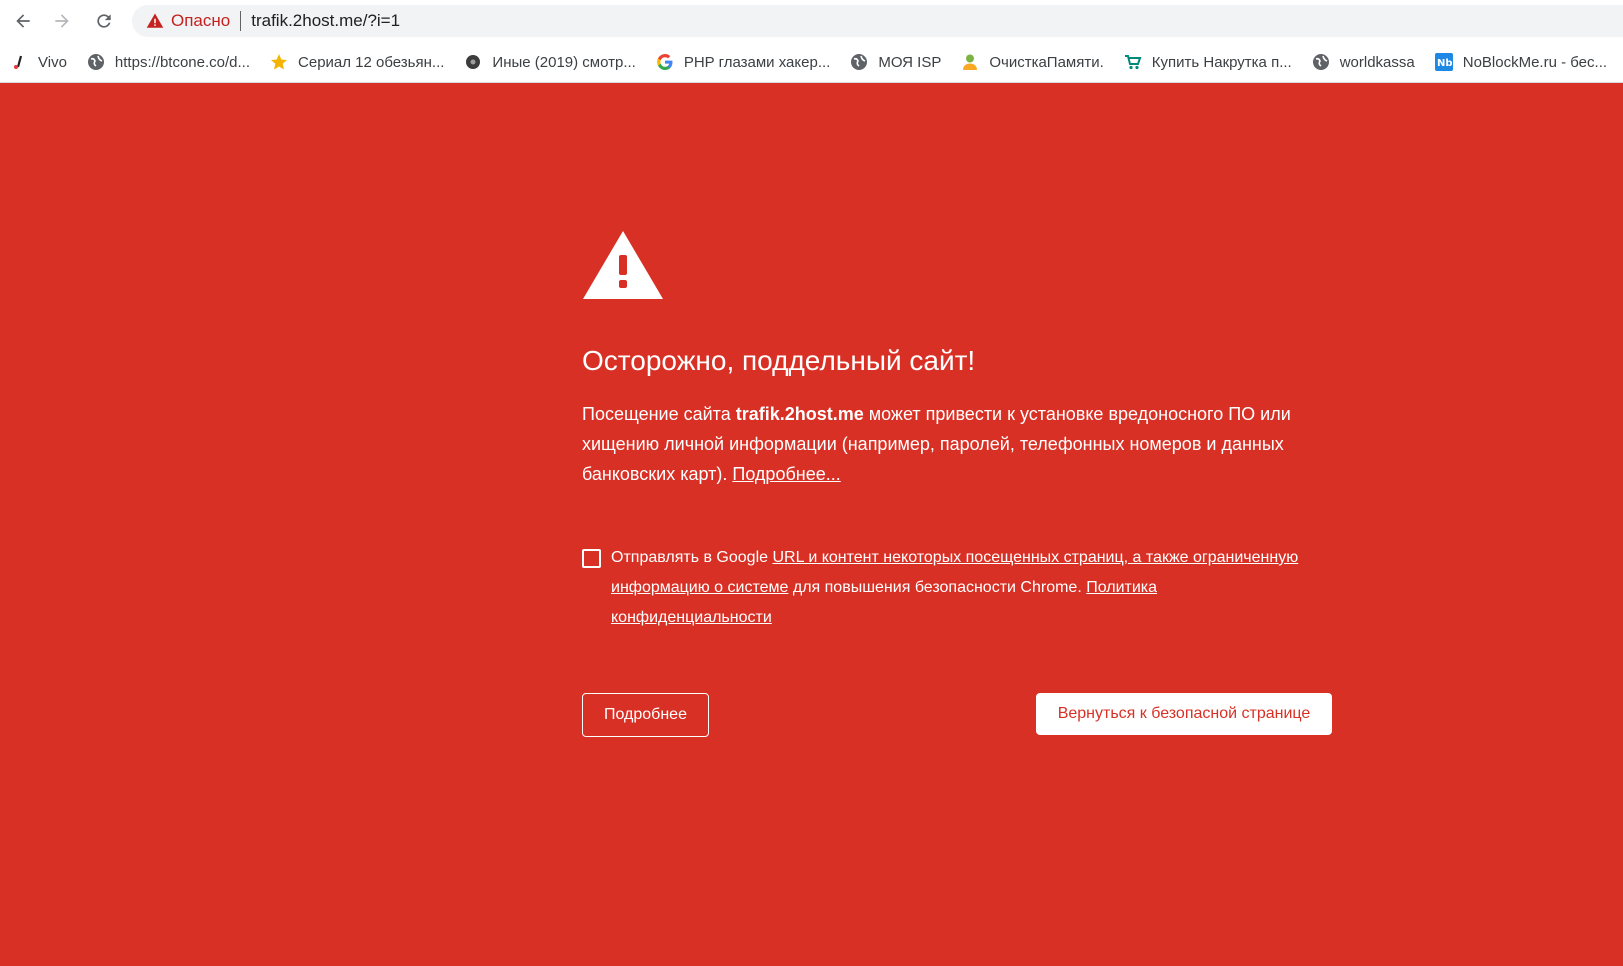  What do you see at coordinates (241, 21) in the screenshot?
I see `address-separator` at bounding box center [241, 21].